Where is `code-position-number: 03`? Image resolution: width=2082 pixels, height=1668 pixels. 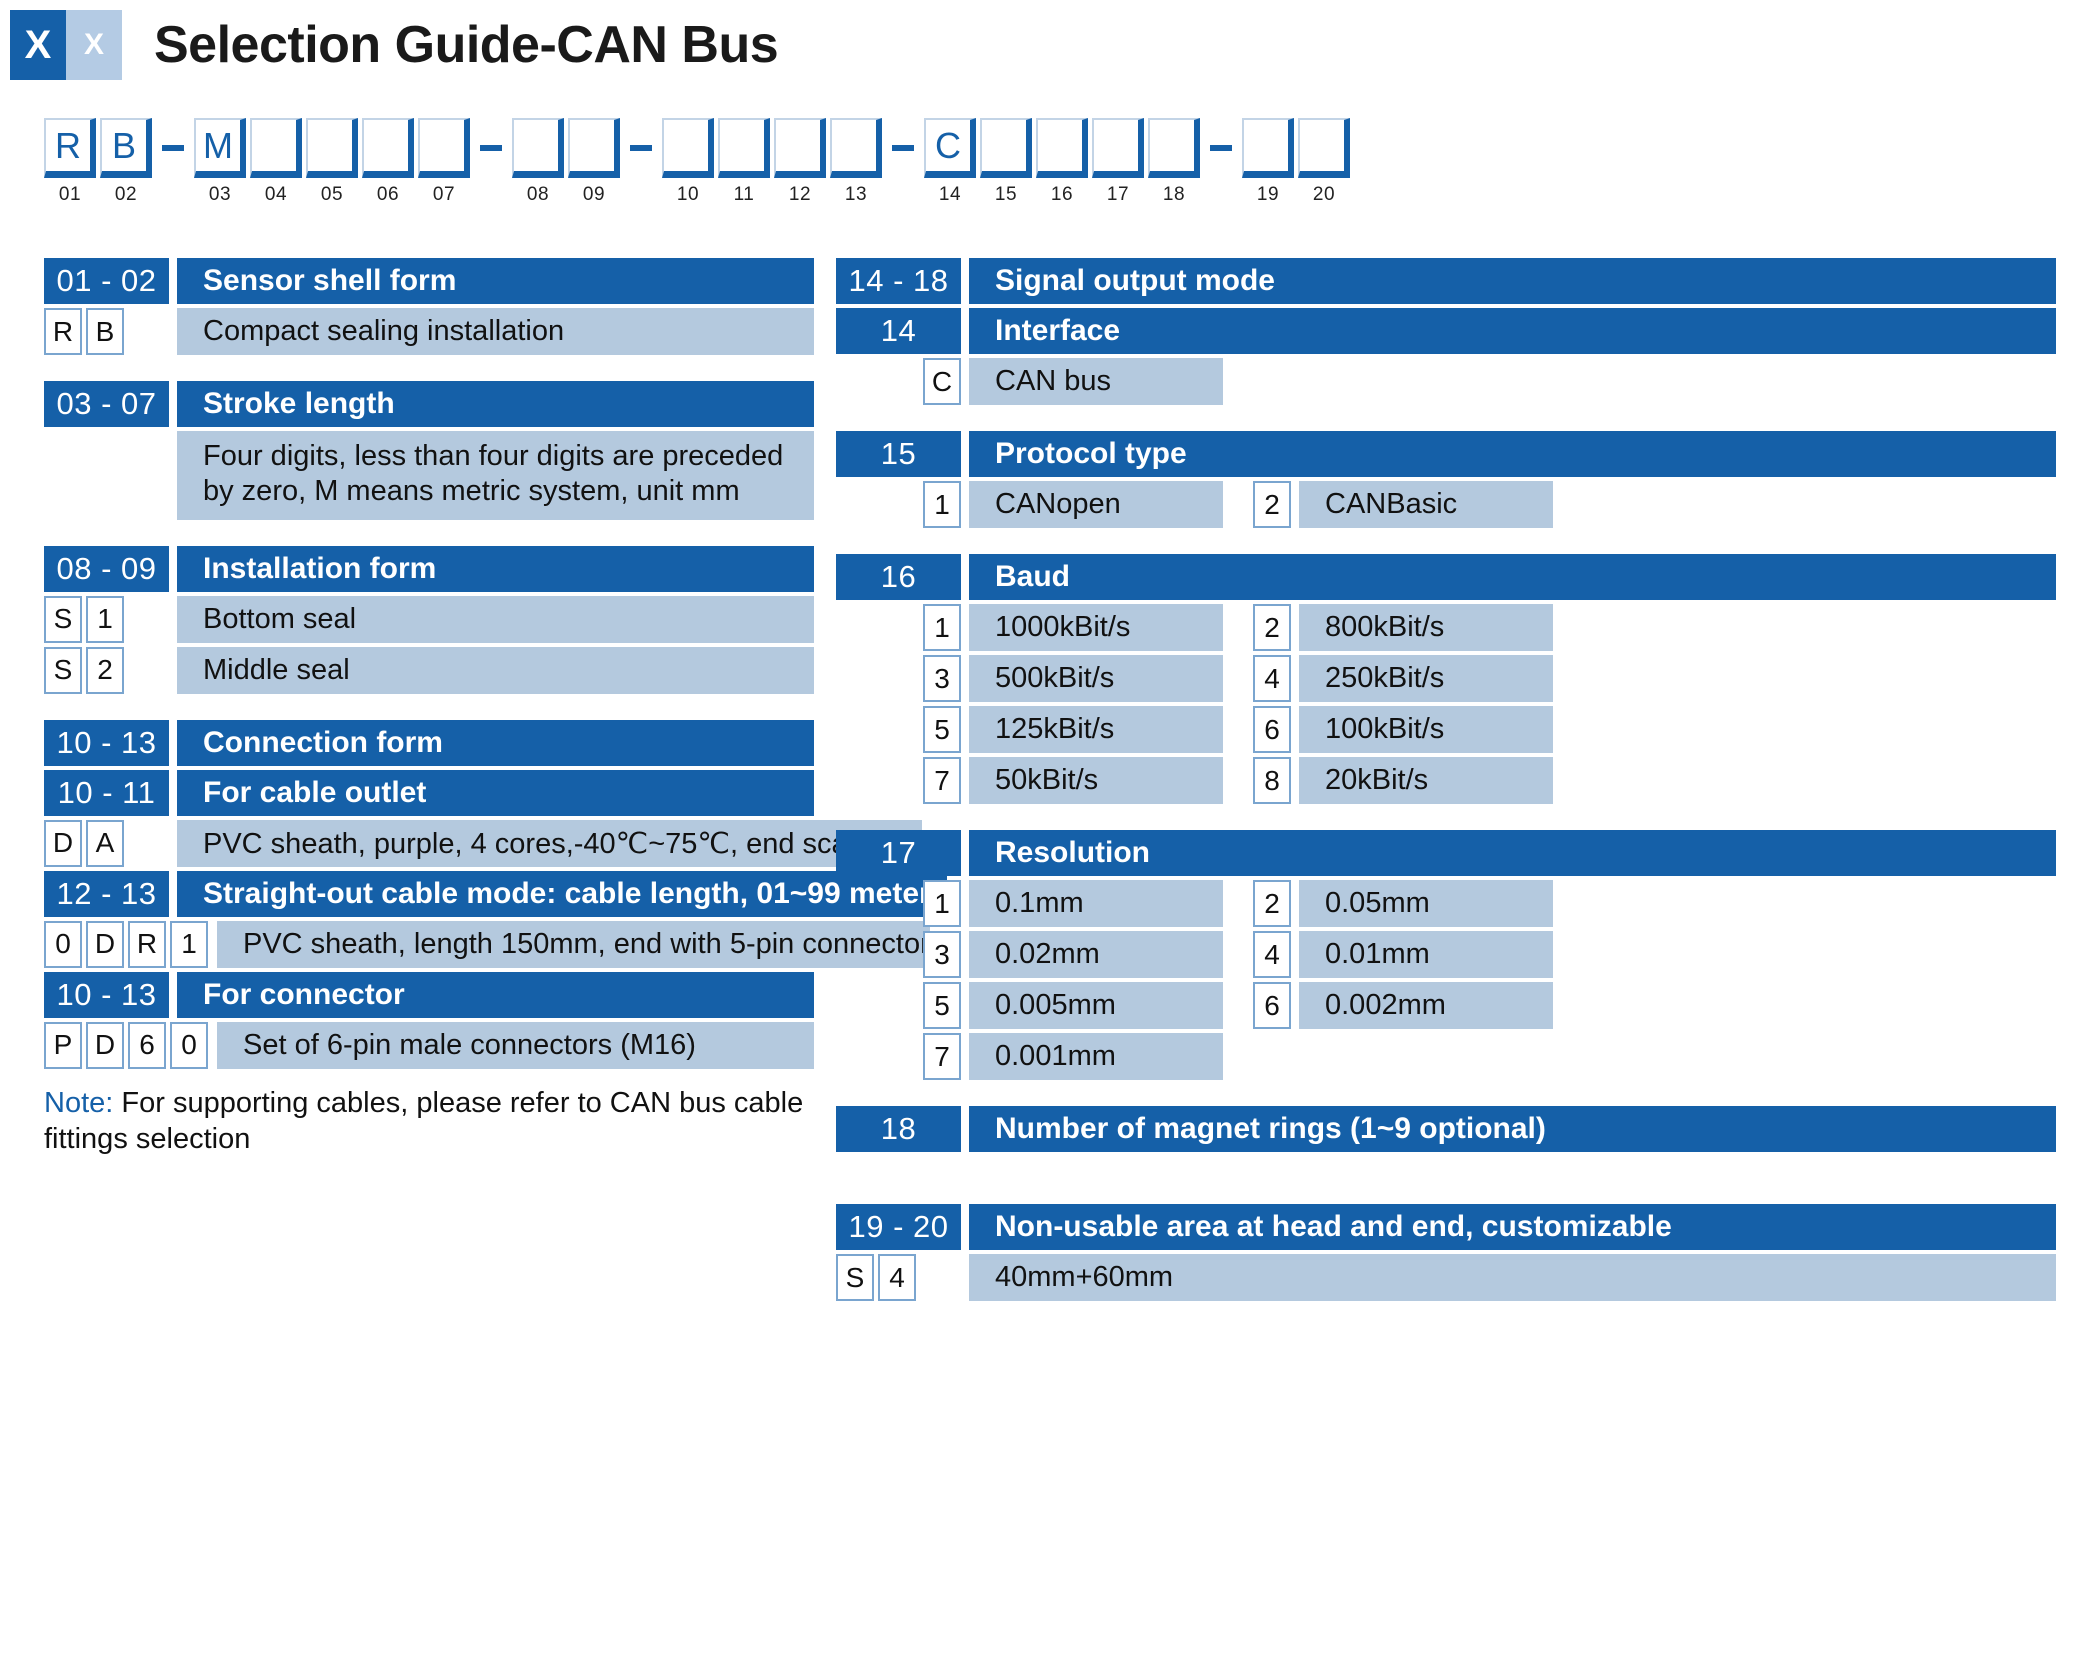 code-position-number: 03 is located at coordinates (220, 194).